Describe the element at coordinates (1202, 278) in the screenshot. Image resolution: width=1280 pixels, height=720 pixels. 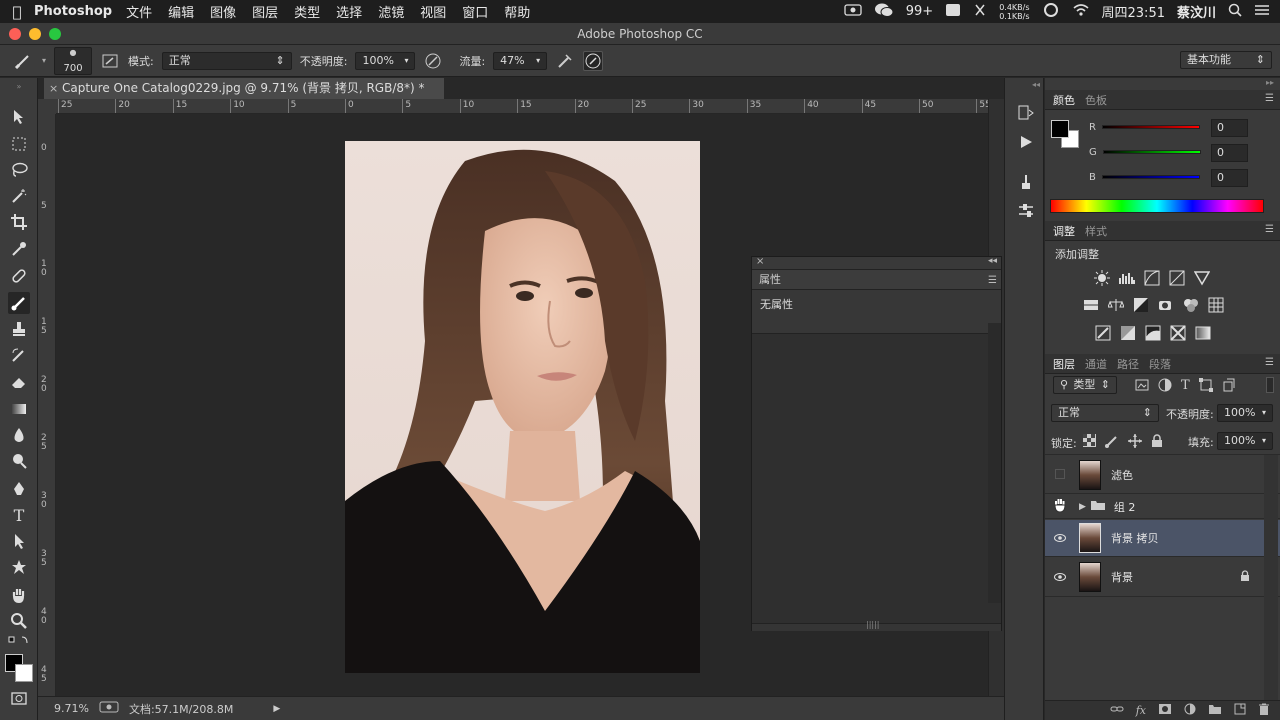
I see `vibrance-icon` at that location.